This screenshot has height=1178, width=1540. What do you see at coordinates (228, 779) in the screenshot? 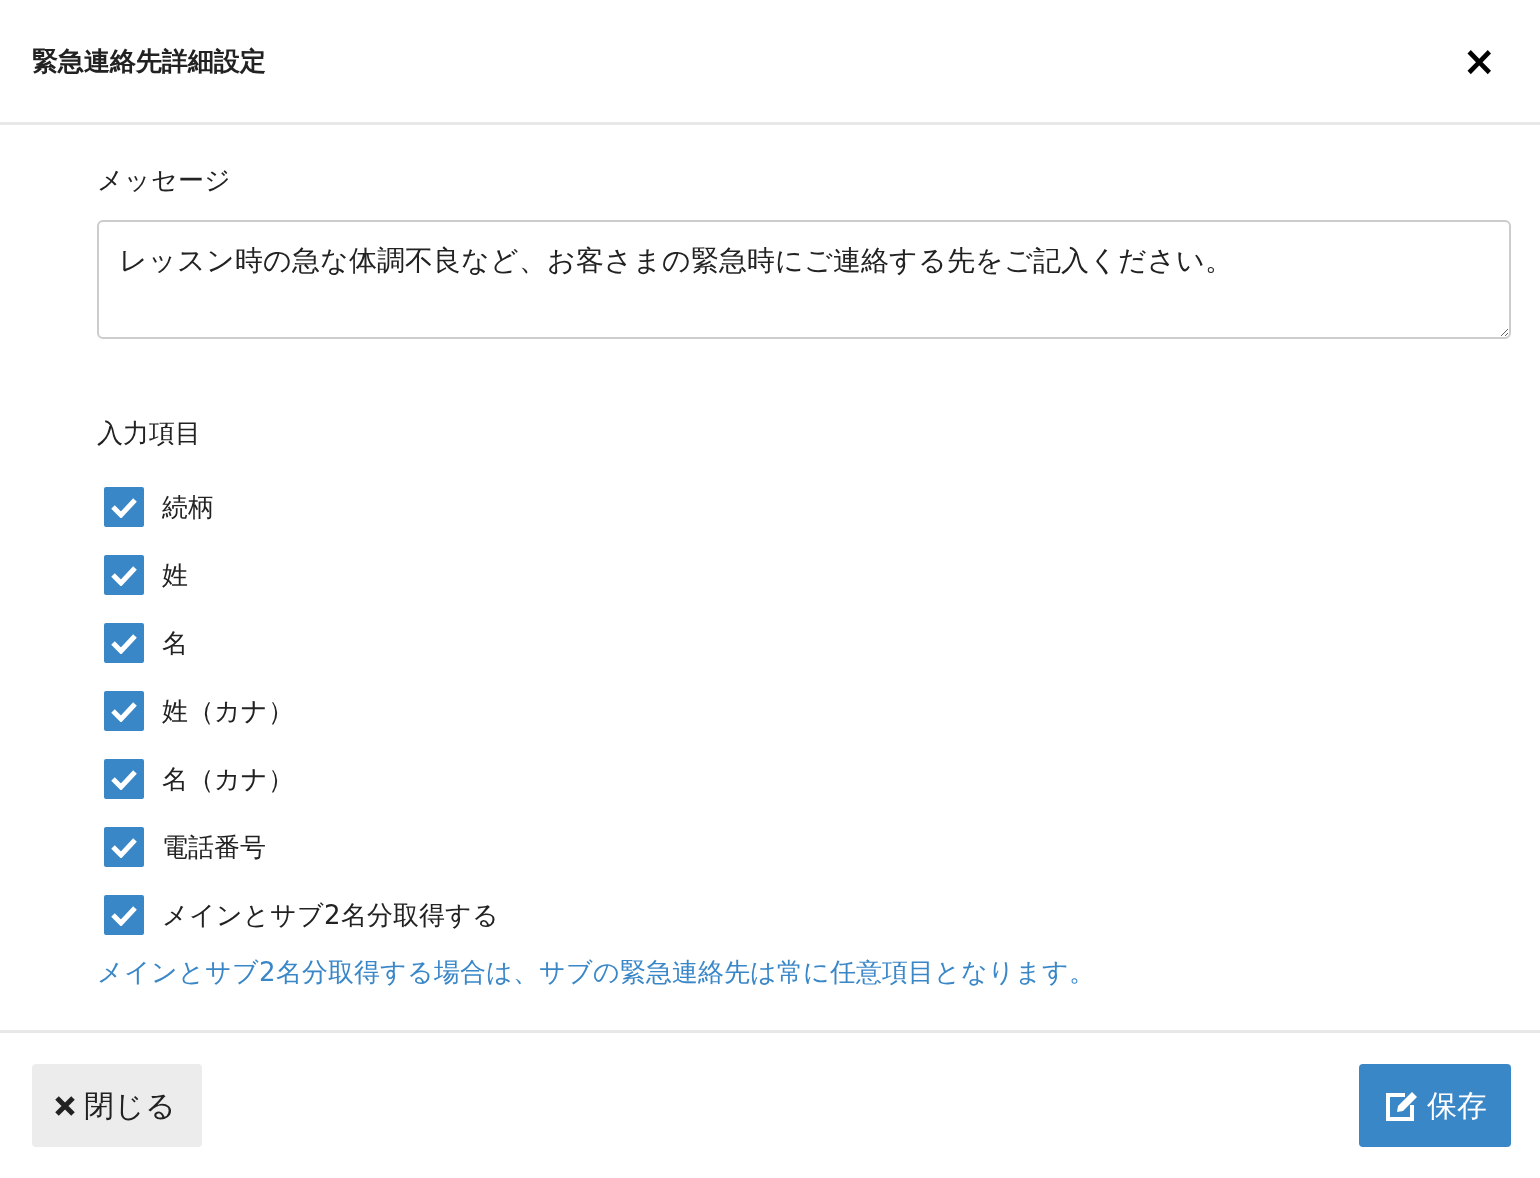
I see `checkbox-label: 名（カナ）` at bounding box center [228, 779].